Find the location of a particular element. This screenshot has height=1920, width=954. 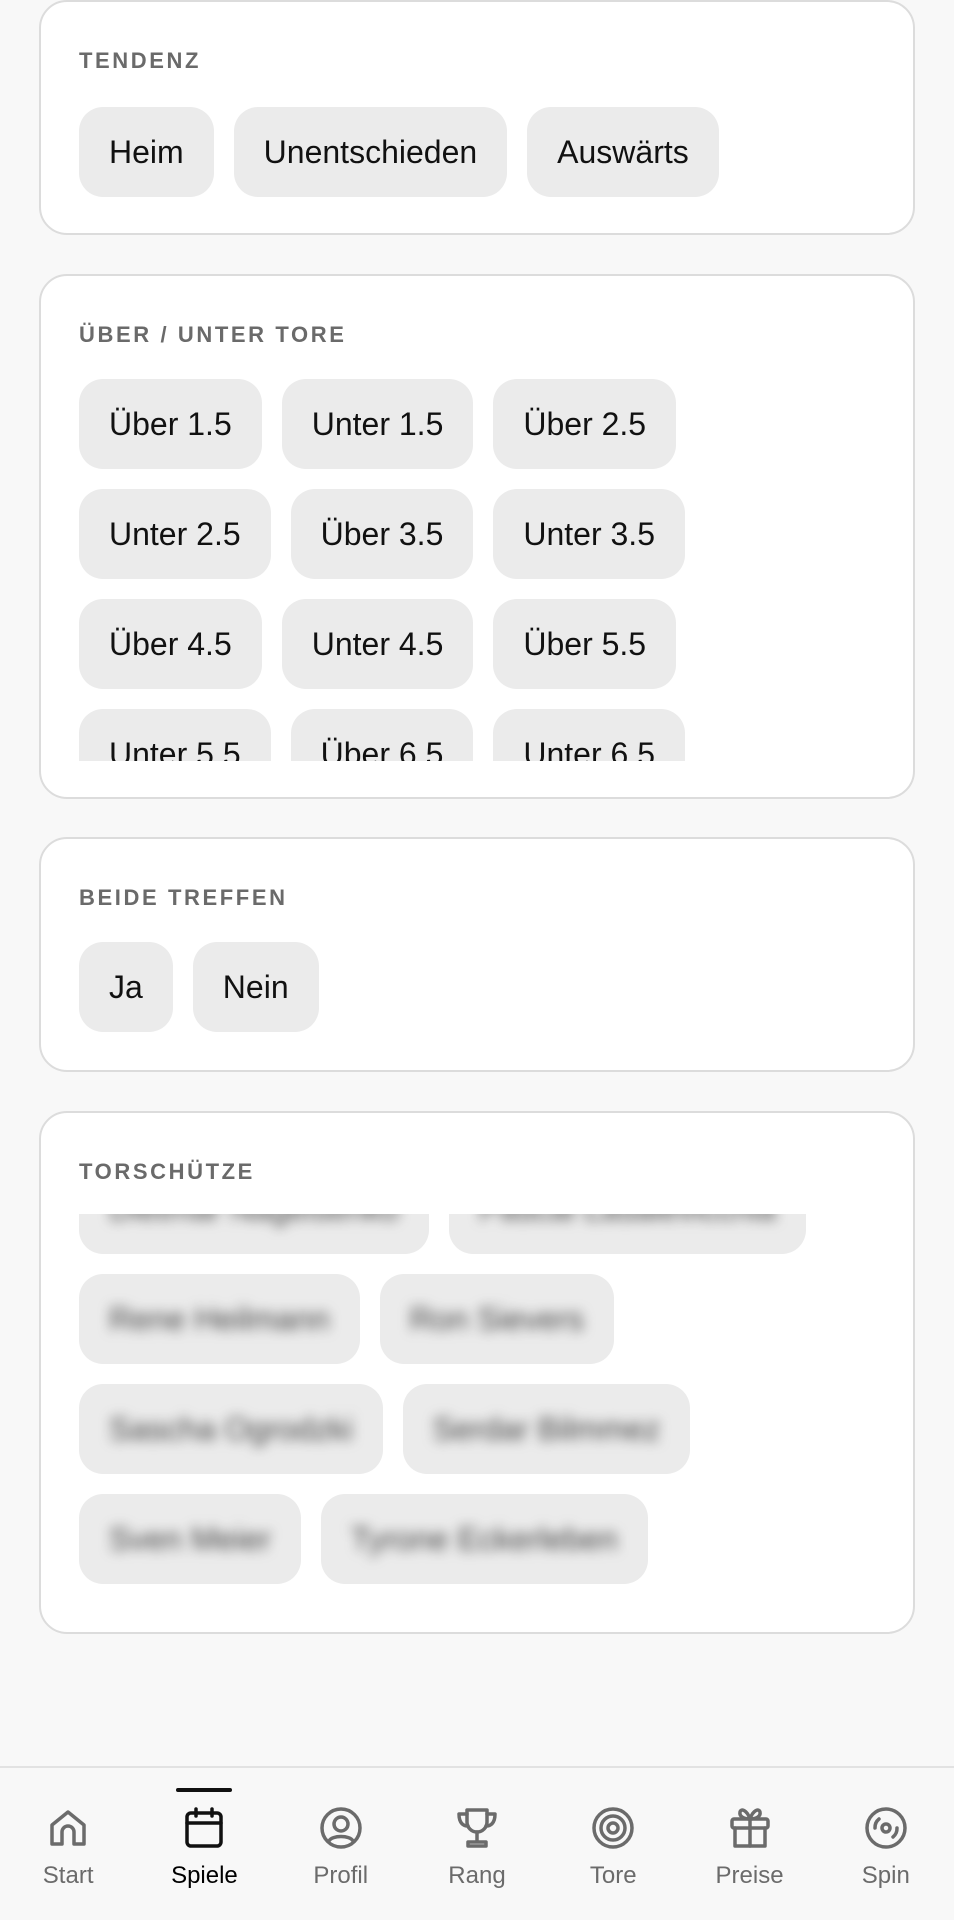

scorer-option: Sven Meier is located at coordinates (190, 1539).